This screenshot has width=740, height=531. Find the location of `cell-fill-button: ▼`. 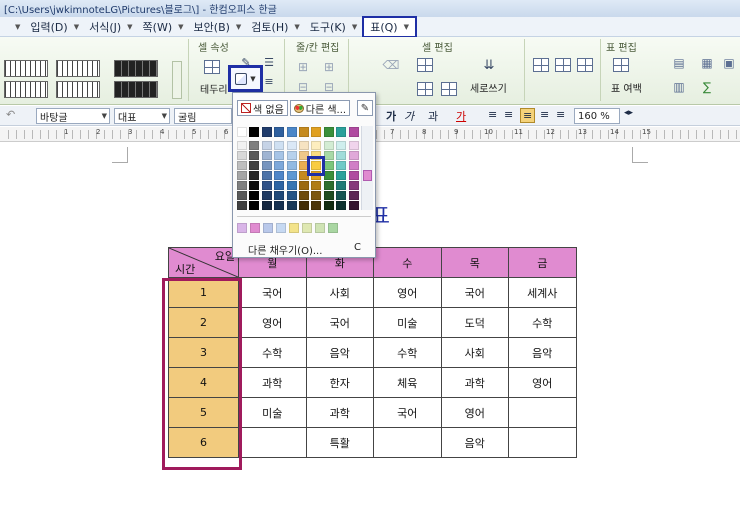

cell-fill-button: ▼ is located at coordinates (245, 78).